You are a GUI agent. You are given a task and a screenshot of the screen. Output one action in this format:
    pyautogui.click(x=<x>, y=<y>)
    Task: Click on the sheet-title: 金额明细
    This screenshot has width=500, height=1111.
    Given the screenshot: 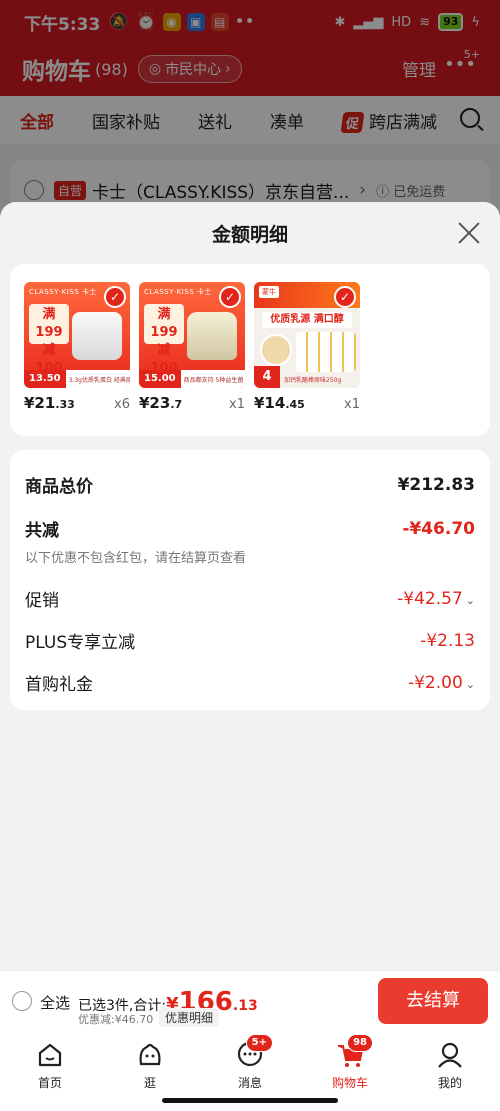 What is the action you would take?
    pyautogui.click(x=249, y=235)
    